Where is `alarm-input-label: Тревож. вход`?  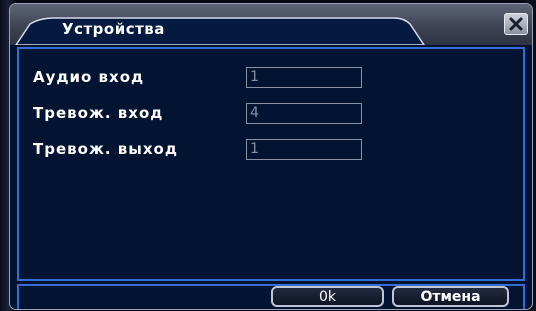 alarm-input-label: Тревож. вход is located at coordinates (98, 113).